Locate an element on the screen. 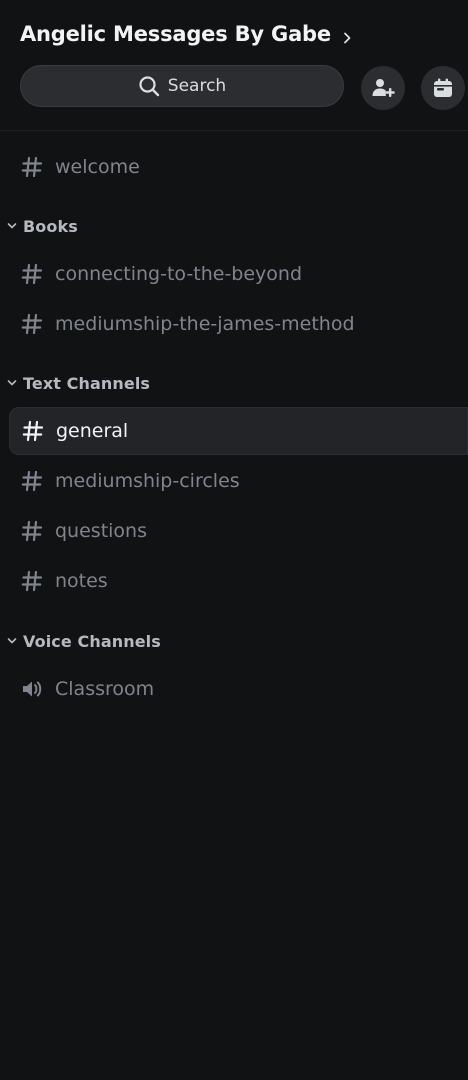 The height and width of the screenshot is (1080, 468). server-name-button: Angelic Messages By Gabe is located at coordinates (186, 34).